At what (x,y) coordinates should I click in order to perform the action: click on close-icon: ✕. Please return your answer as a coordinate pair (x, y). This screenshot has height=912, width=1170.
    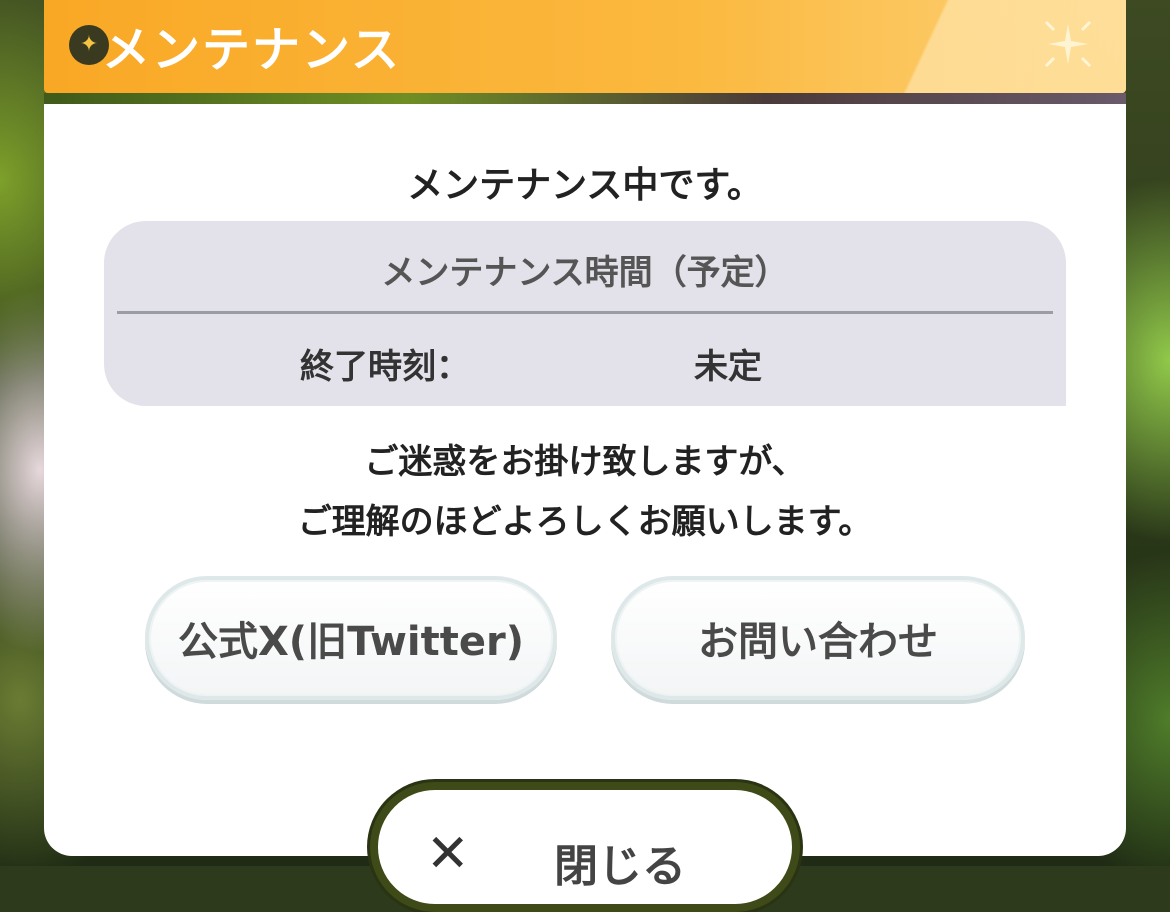
    Looking at the image, I should click on (448, 854).